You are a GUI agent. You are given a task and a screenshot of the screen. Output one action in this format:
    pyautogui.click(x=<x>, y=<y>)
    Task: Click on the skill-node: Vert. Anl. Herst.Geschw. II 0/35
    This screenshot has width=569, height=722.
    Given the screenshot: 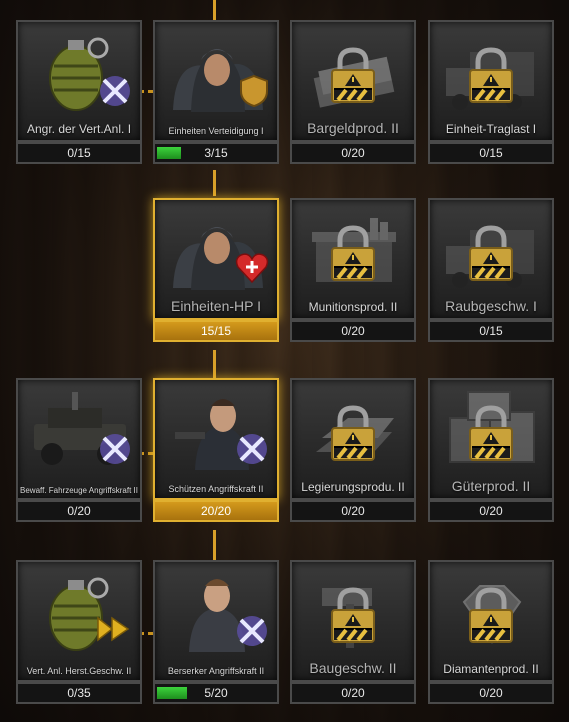 What is the action you would take?
    pyautogui.click(x=79, y=635)
    